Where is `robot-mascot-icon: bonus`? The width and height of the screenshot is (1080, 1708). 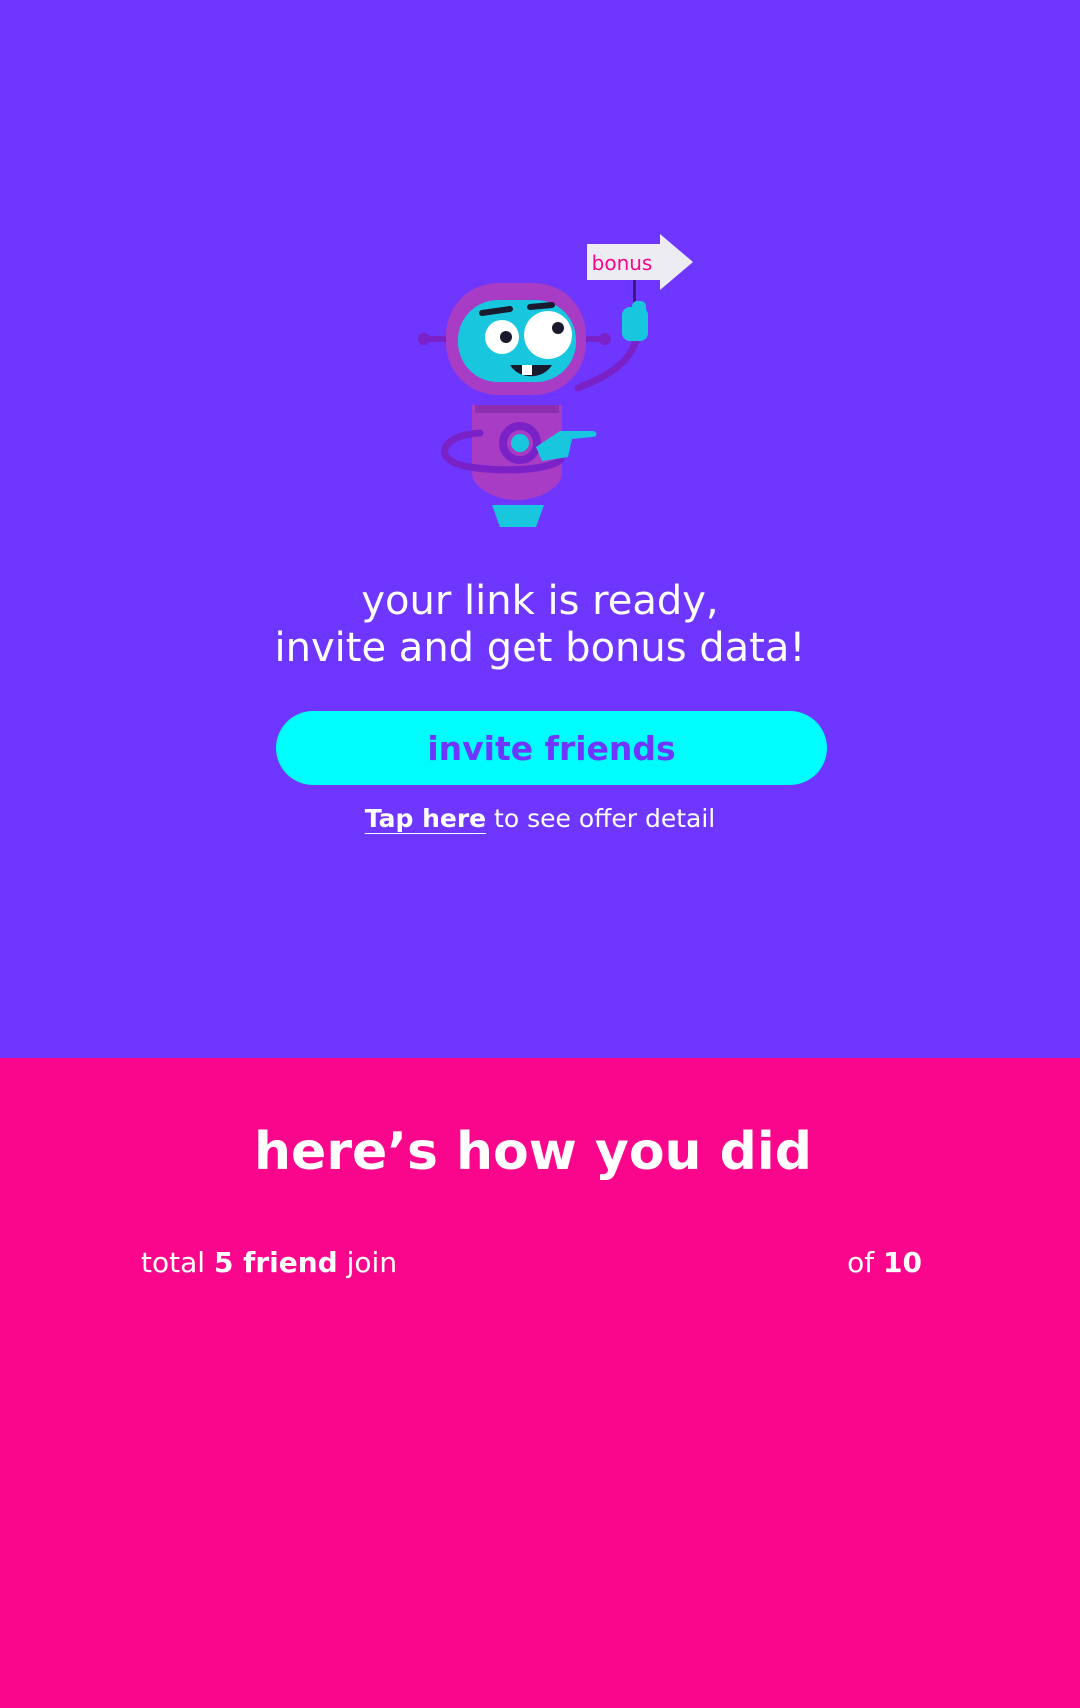 robot-mascot-icon: bonus is located at coordinates (555, 380).